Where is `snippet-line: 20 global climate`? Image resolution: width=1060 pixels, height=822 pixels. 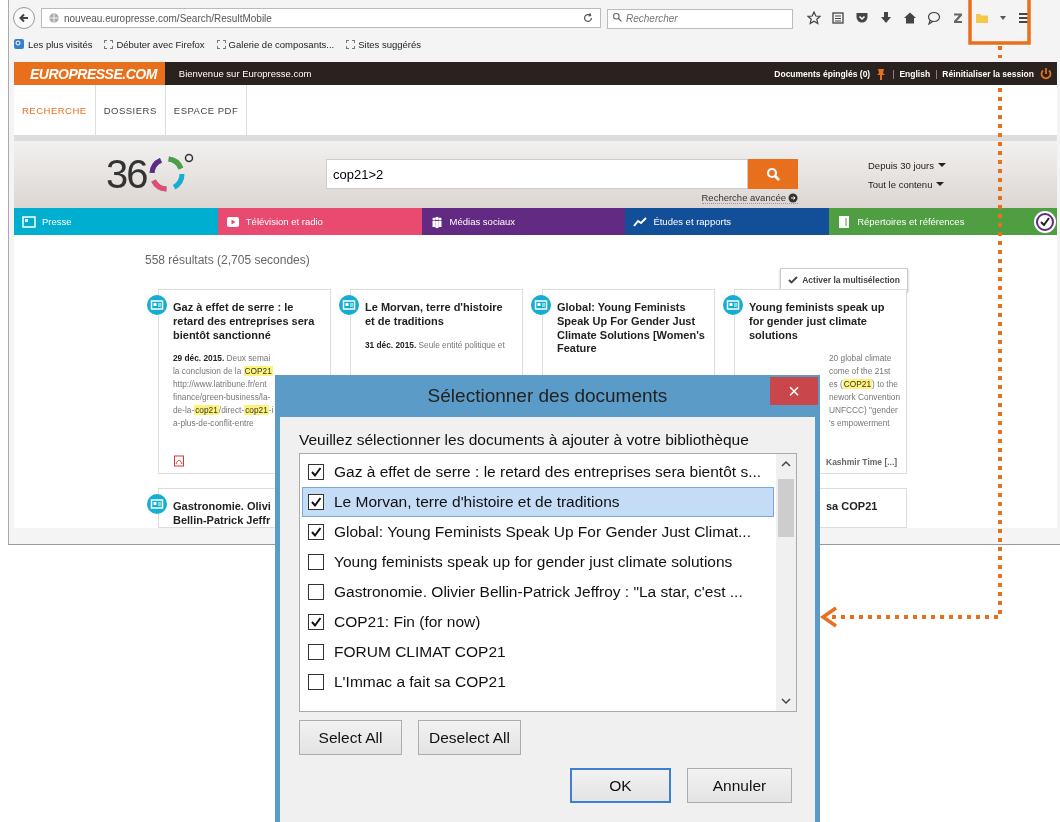
snippet-line: 20 global climate is located at coordinates (860, 359).